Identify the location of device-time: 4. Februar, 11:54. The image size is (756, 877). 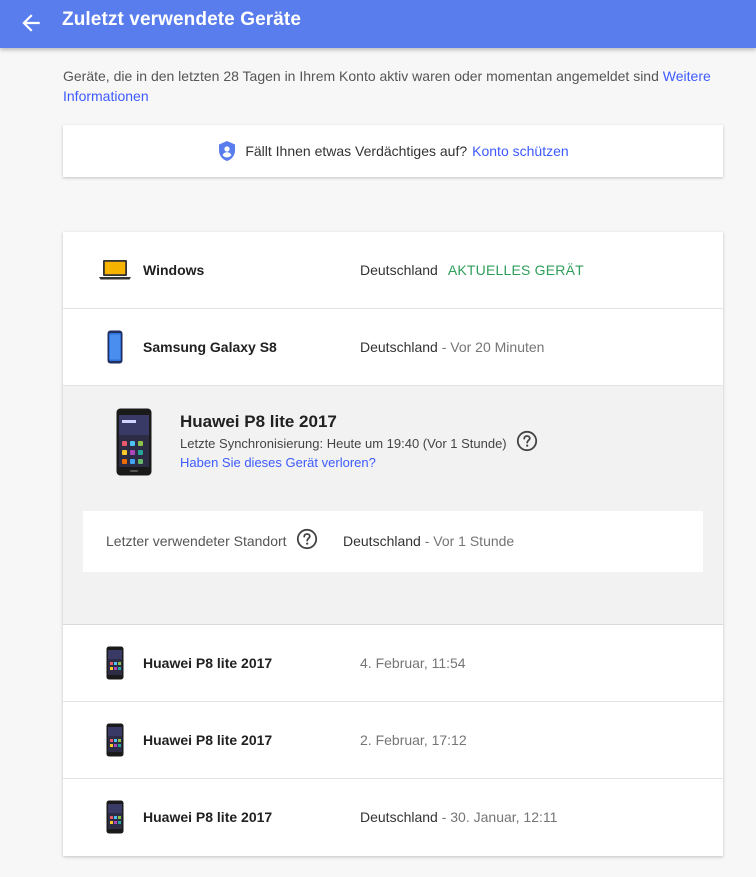
(413, 663).